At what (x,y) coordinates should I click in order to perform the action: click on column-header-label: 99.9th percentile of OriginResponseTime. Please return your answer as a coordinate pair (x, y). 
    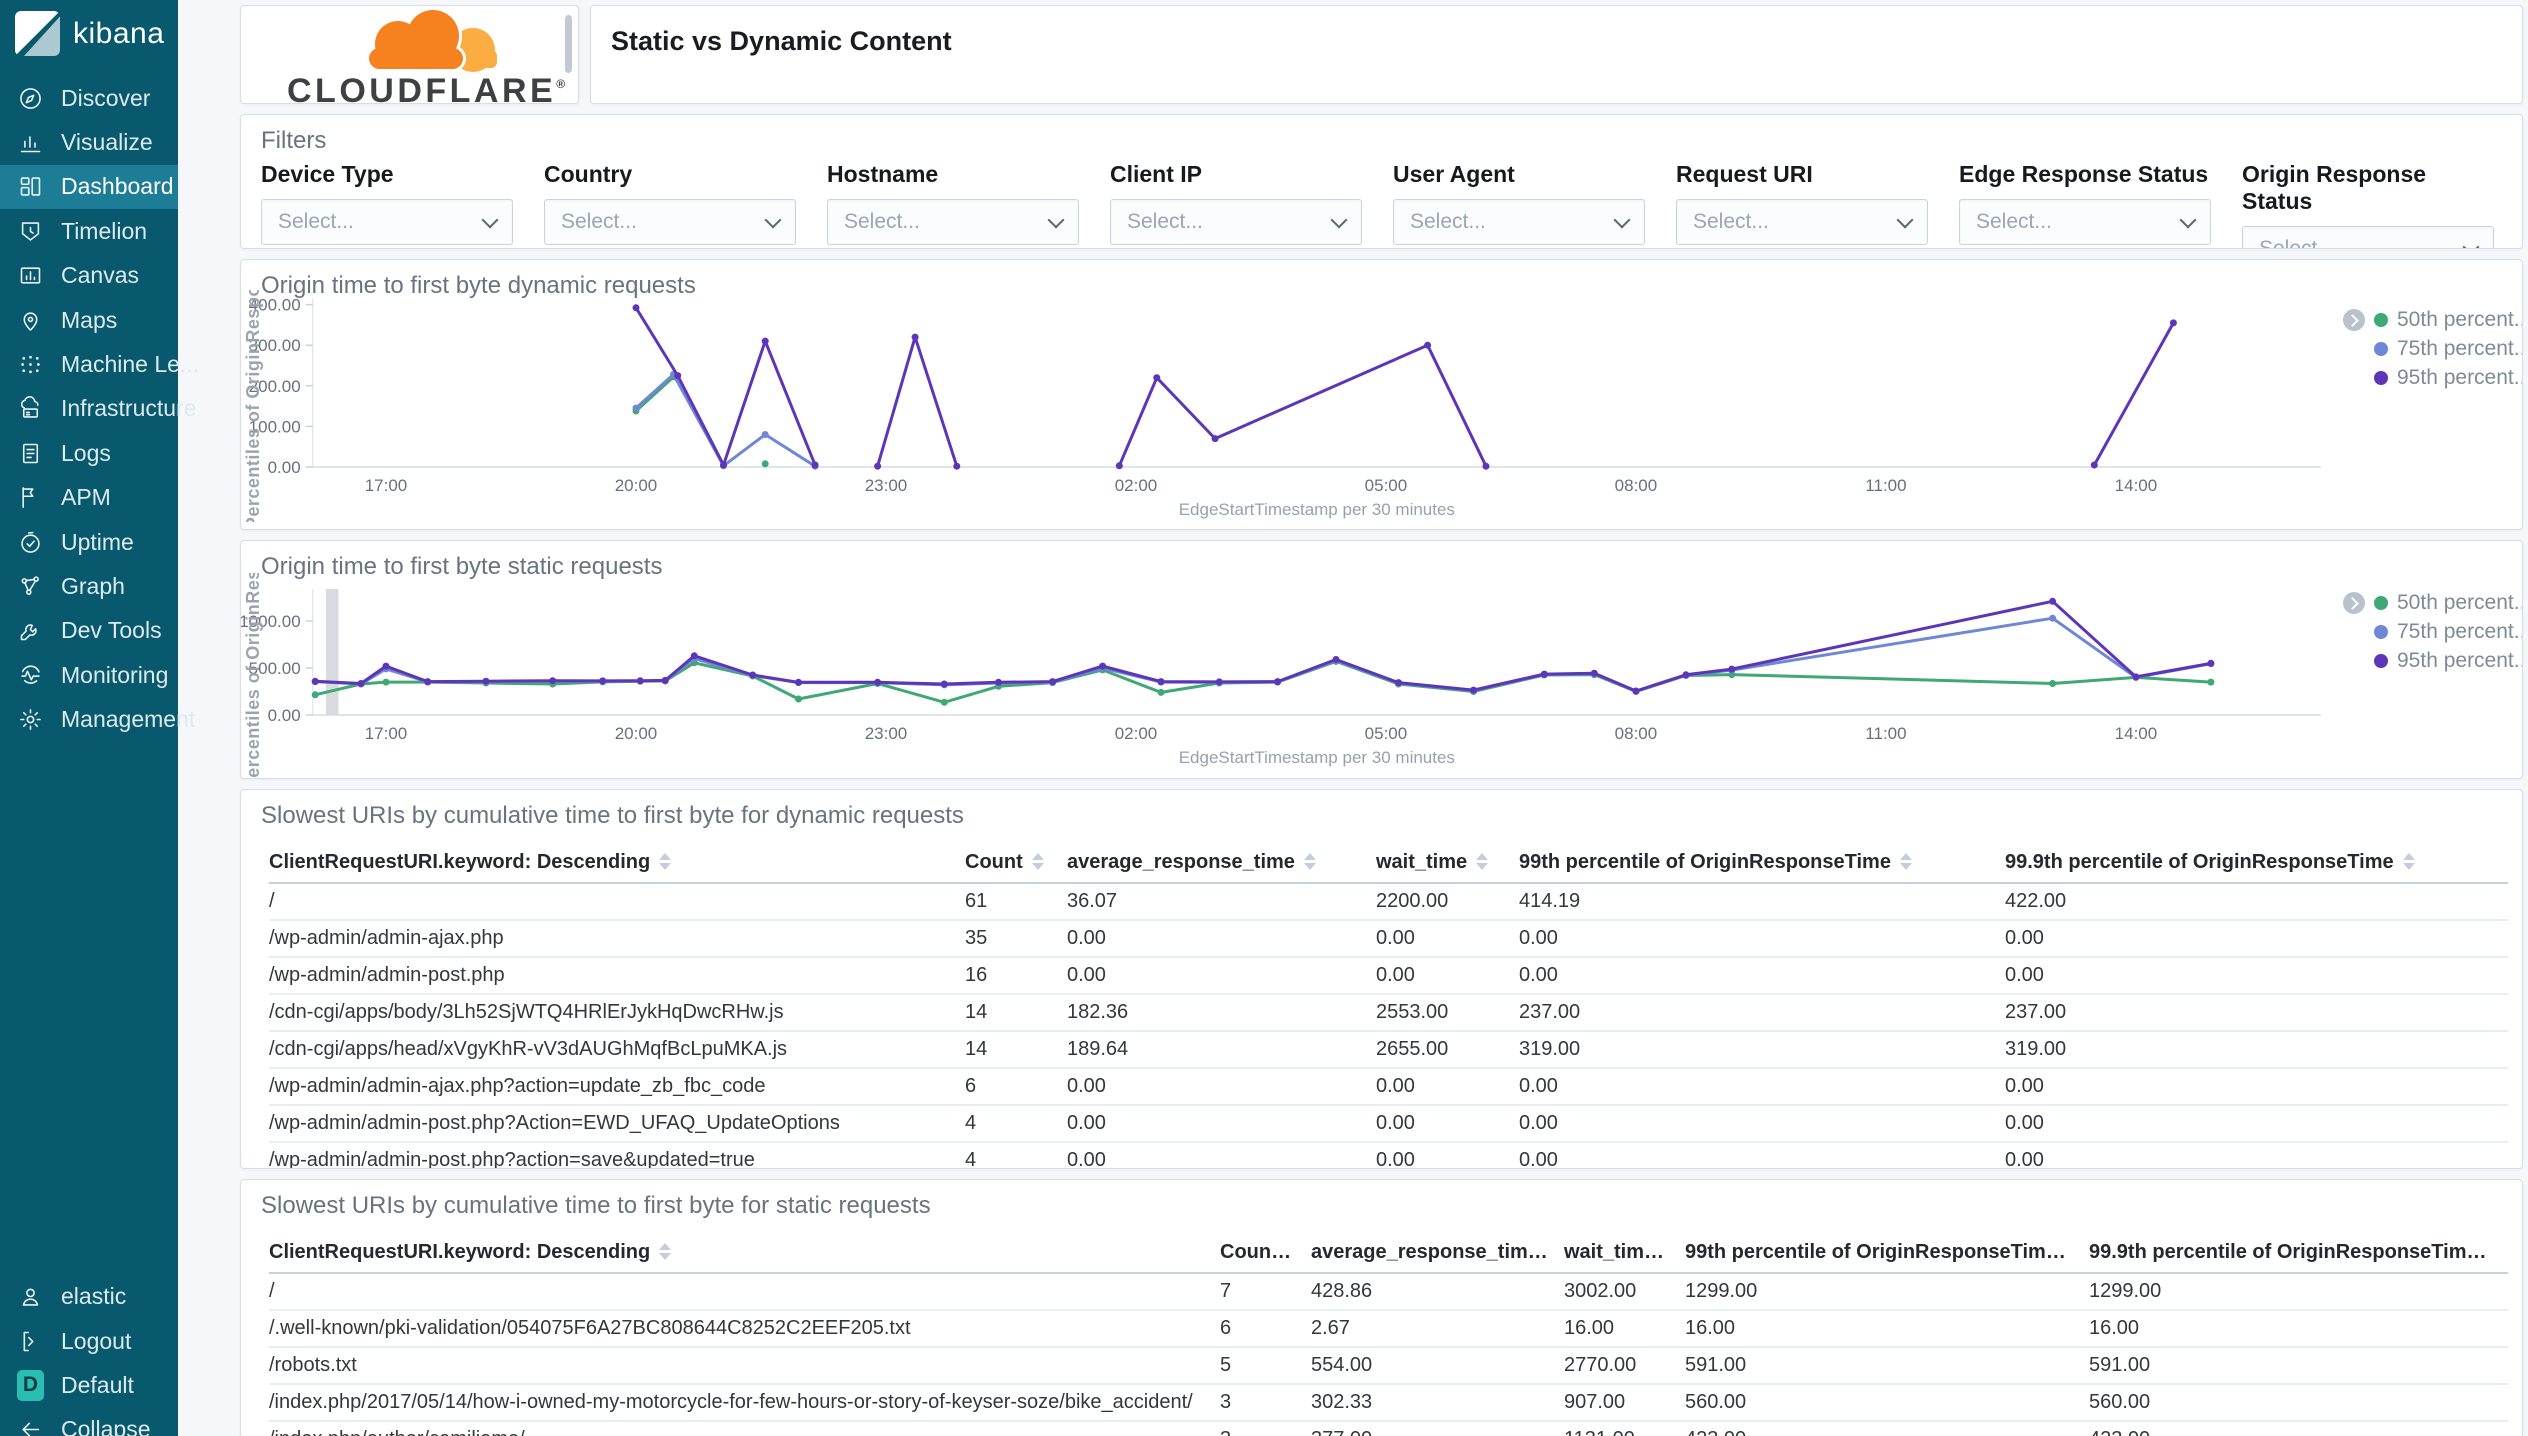
    Looking at the image, I should click on (2199, 861).